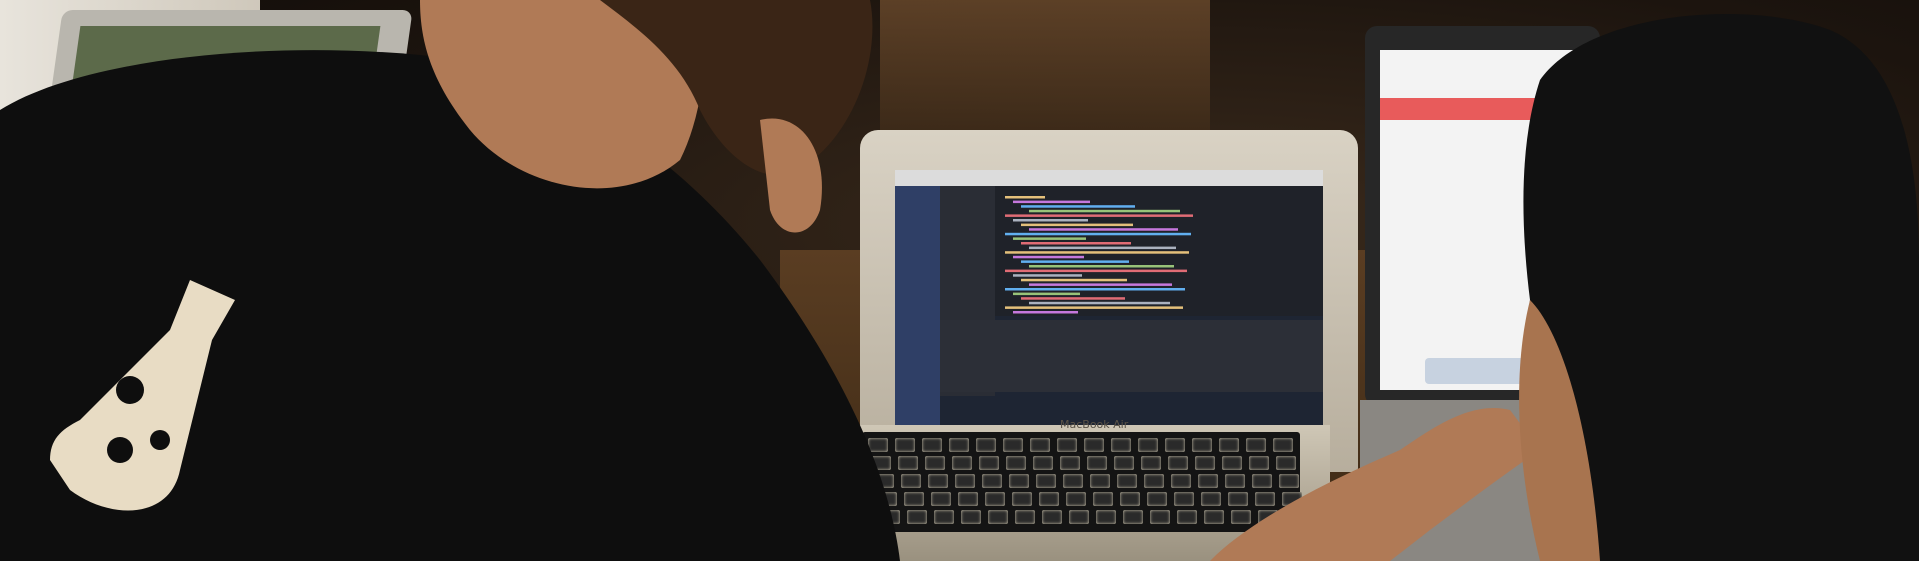  What do you see at coordinates (1094, 424) in the screenshot?
I see `laptop-brand-label: MacBook Air` at bounding box center [1094, 424].